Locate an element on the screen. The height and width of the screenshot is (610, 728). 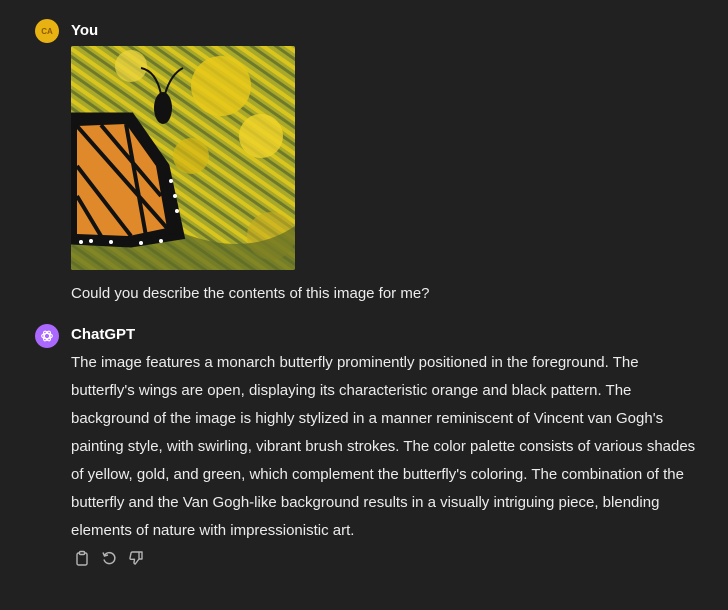
openai-logo-icon is located at coordinates (47, 336).